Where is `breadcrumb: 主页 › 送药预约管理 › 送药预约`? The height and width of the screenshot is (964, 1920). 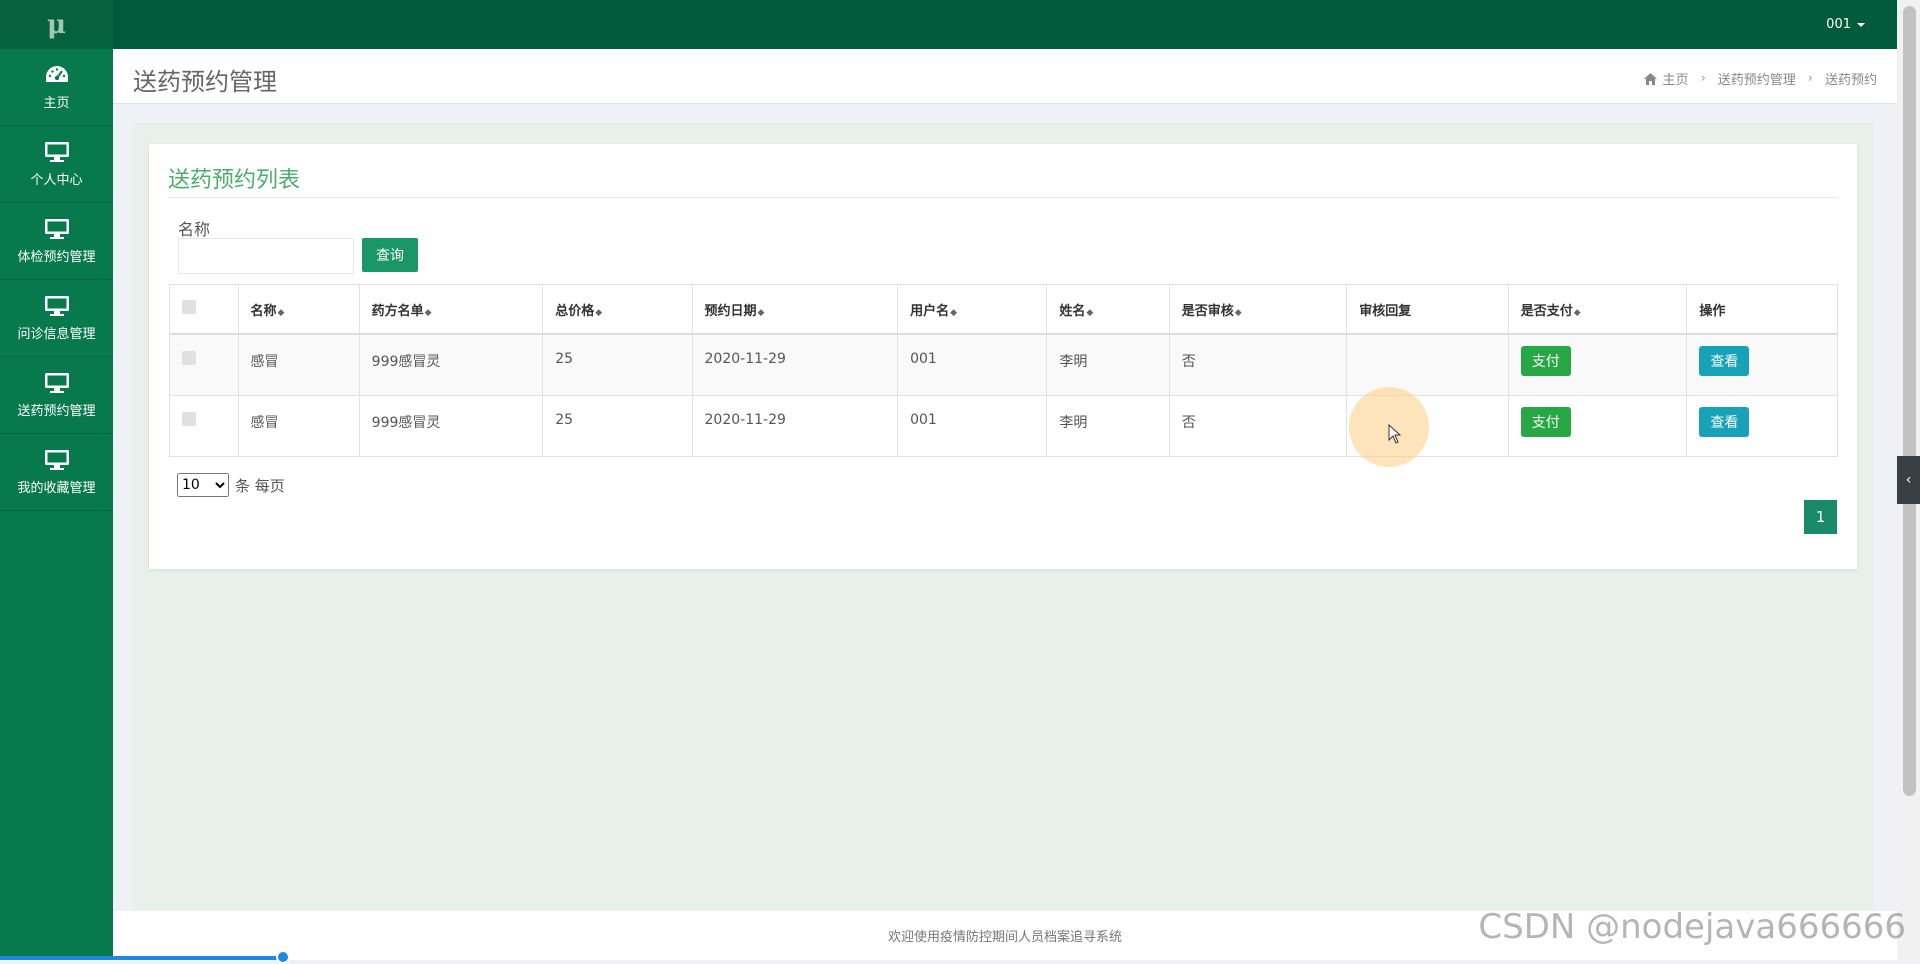
breadcrumb: 主页 › 送药预约管理 › 送药预约 is located at coordinates (1760, 78).